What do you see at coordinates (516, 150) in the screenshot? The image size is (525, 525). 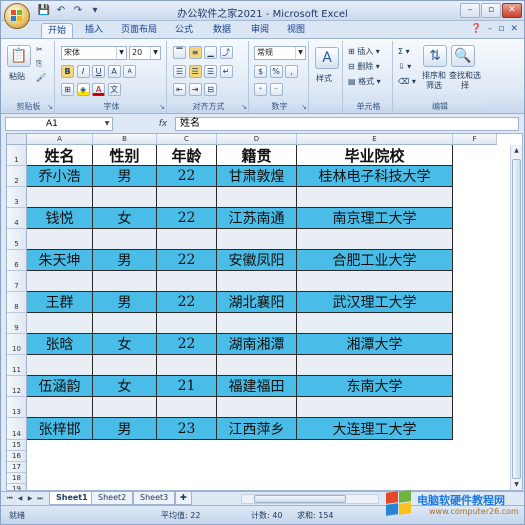 I see `scroll-up-icon: ▲` at bounding box center [516, 150].